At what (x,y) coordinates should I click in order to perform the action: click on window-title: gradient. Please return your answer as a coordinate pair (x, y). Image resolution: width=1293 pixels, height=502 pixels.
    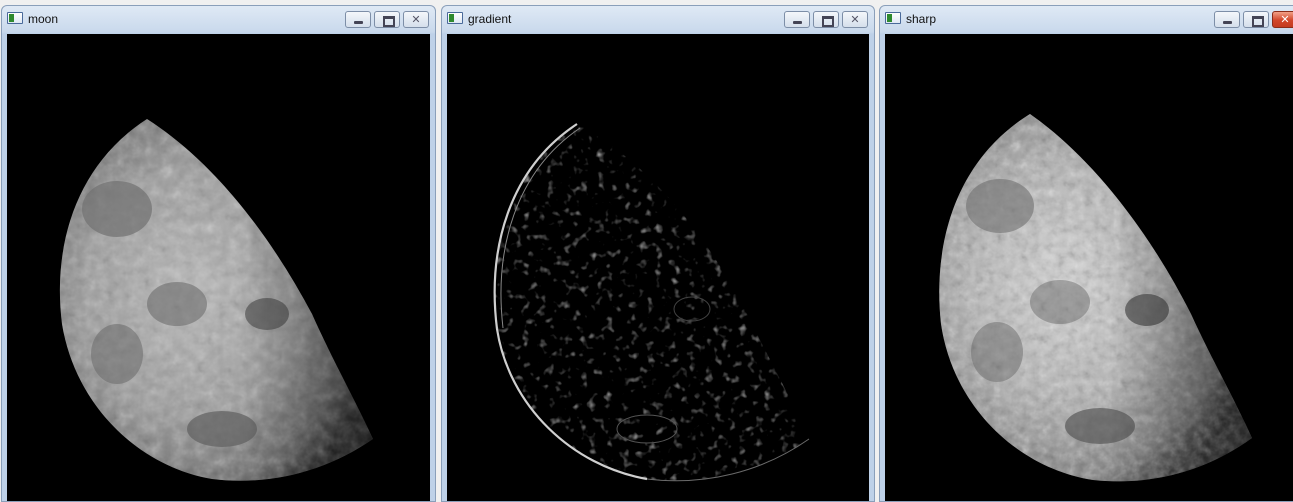
    Looking at the image, I should click on (490, 19).